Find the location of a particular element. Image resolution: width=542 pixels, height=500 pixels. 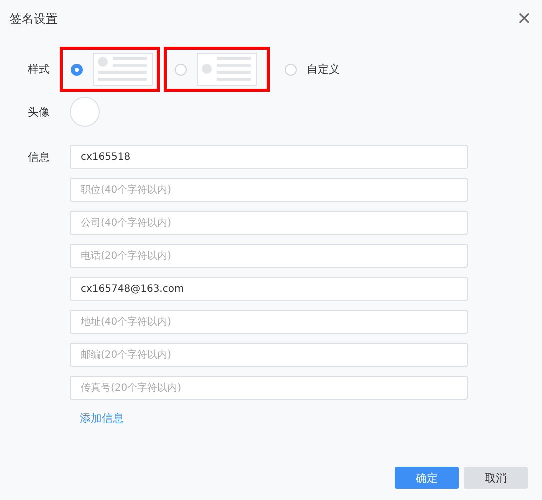

field-label: 头像 is located at coordinates (39, 112).